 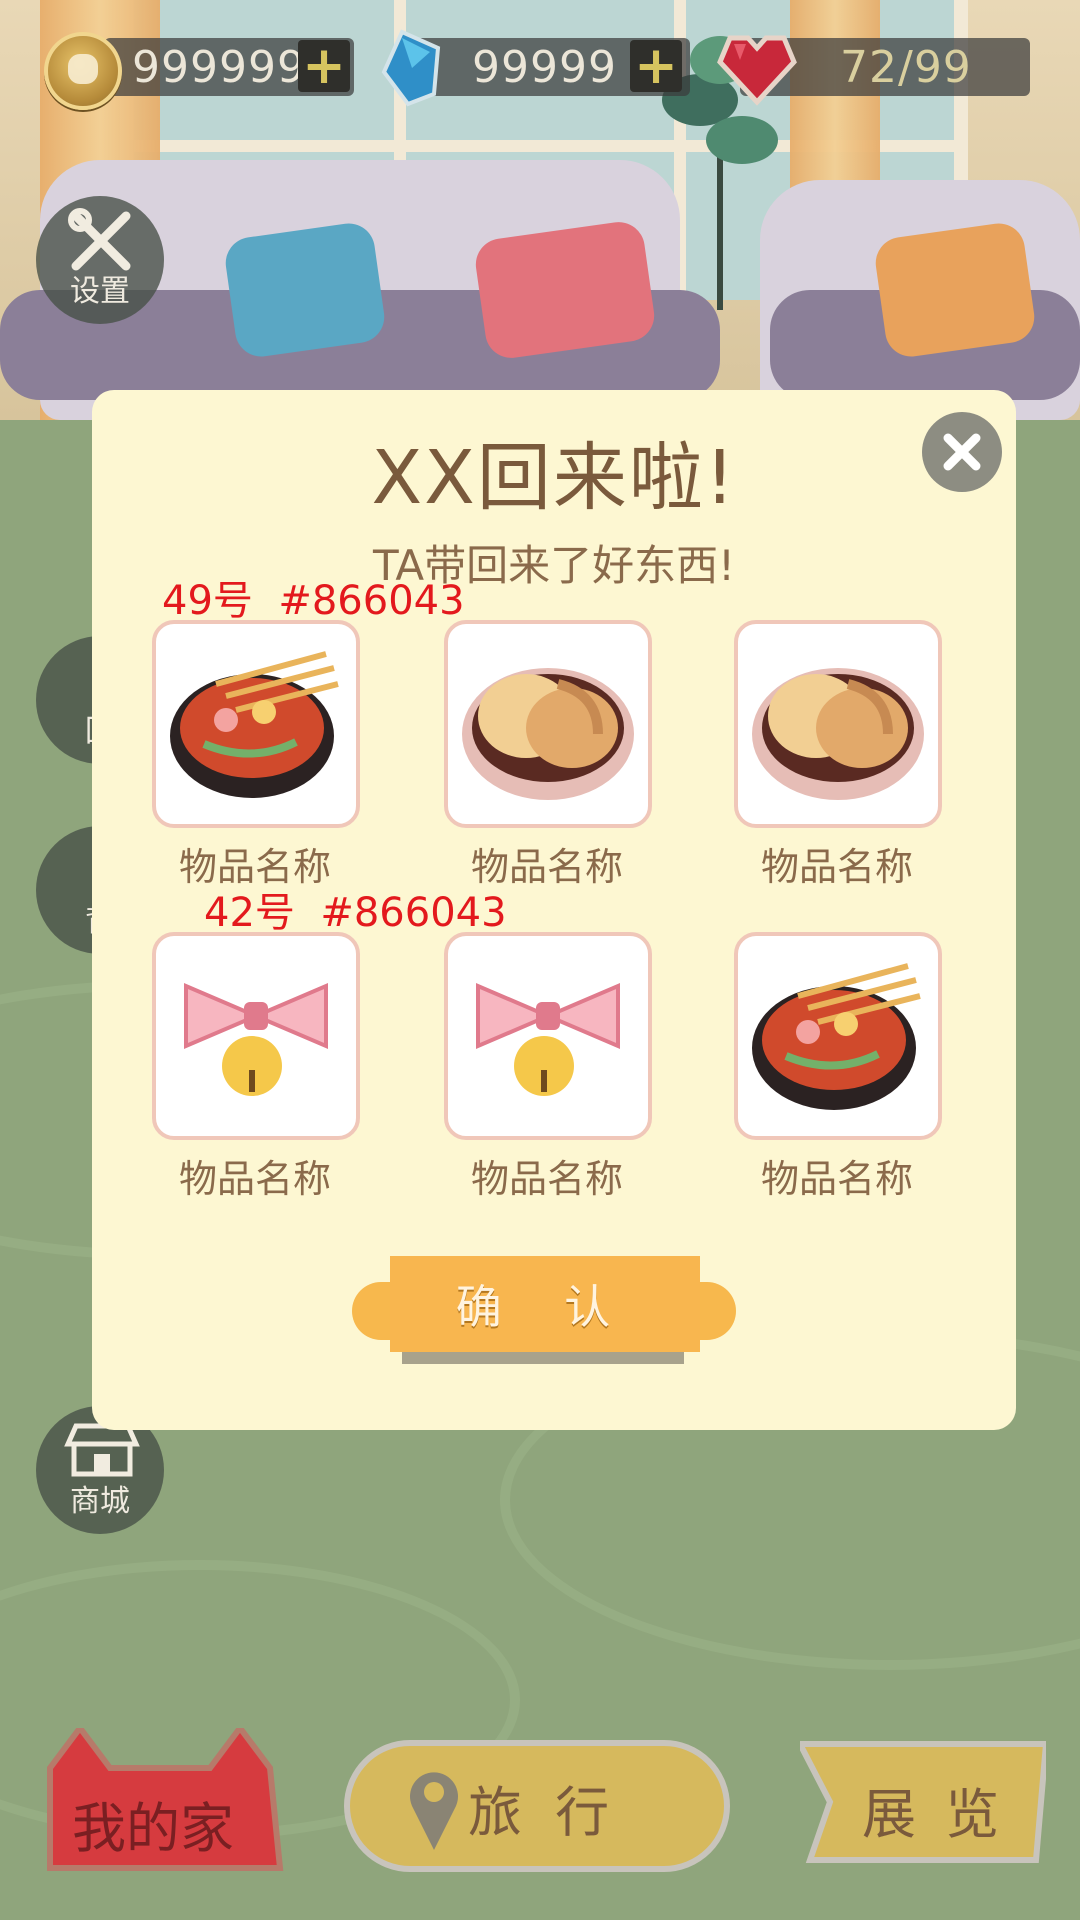 I want to click on settings-button: 设置, so click(x=100, y=260).